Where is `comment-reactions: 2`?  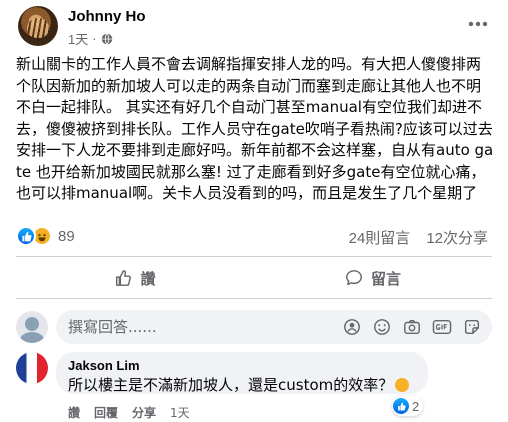 comment-reactions: 2 is located at coordinates (408, 406).